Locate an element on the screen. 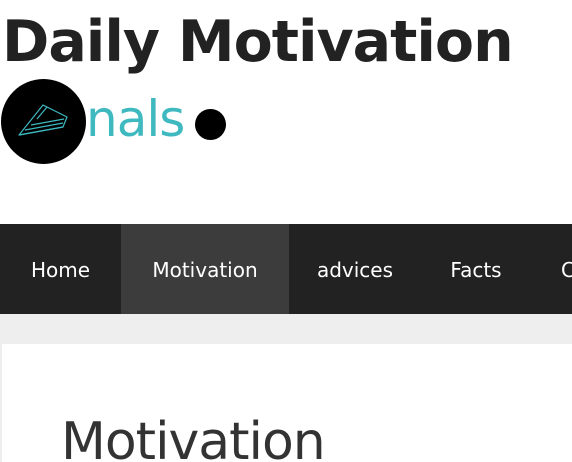 The image size is (572, 462). nav-item-home: Home is located at coordinates (60, 269).